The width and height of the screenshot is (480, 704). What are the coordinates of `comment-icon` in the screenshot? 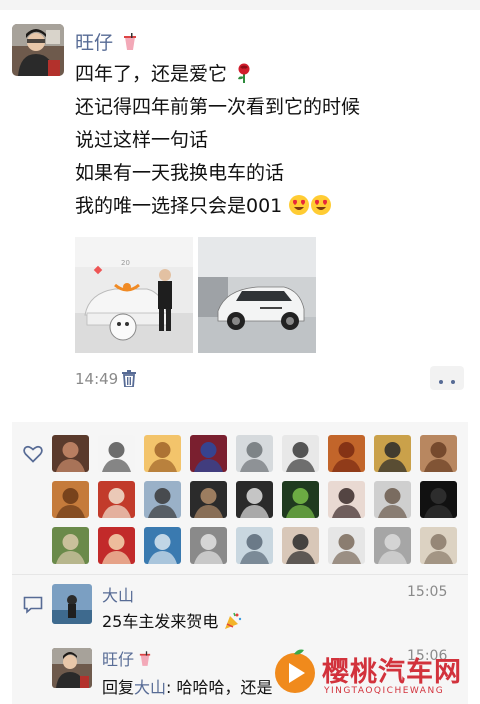 It's located at (33, 605).